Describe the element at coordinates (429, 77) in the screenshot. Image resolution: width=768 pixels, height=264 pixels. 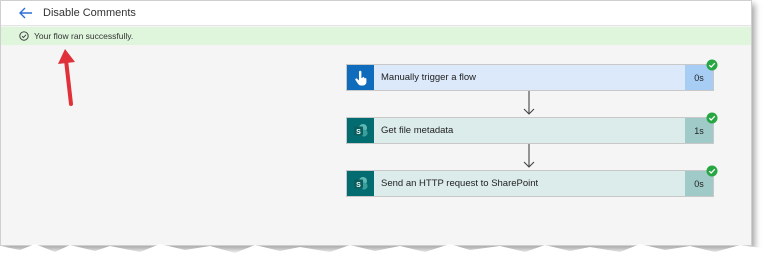
I see `step-label: Manually trigger a flow` at that location.